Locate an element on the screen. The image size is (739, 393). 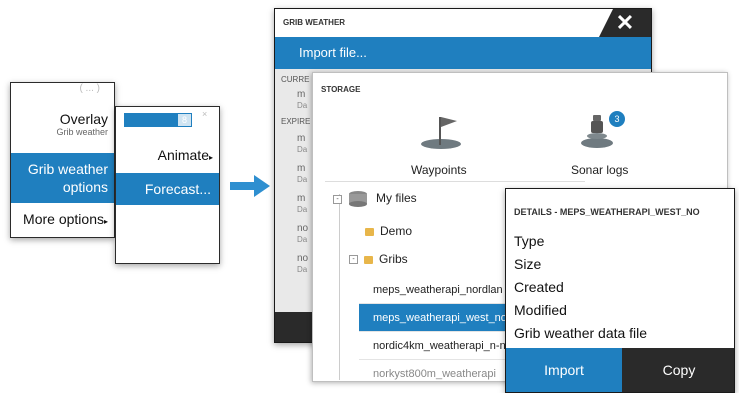
overlay-label: Overlay is located at coordinates (83, 119).